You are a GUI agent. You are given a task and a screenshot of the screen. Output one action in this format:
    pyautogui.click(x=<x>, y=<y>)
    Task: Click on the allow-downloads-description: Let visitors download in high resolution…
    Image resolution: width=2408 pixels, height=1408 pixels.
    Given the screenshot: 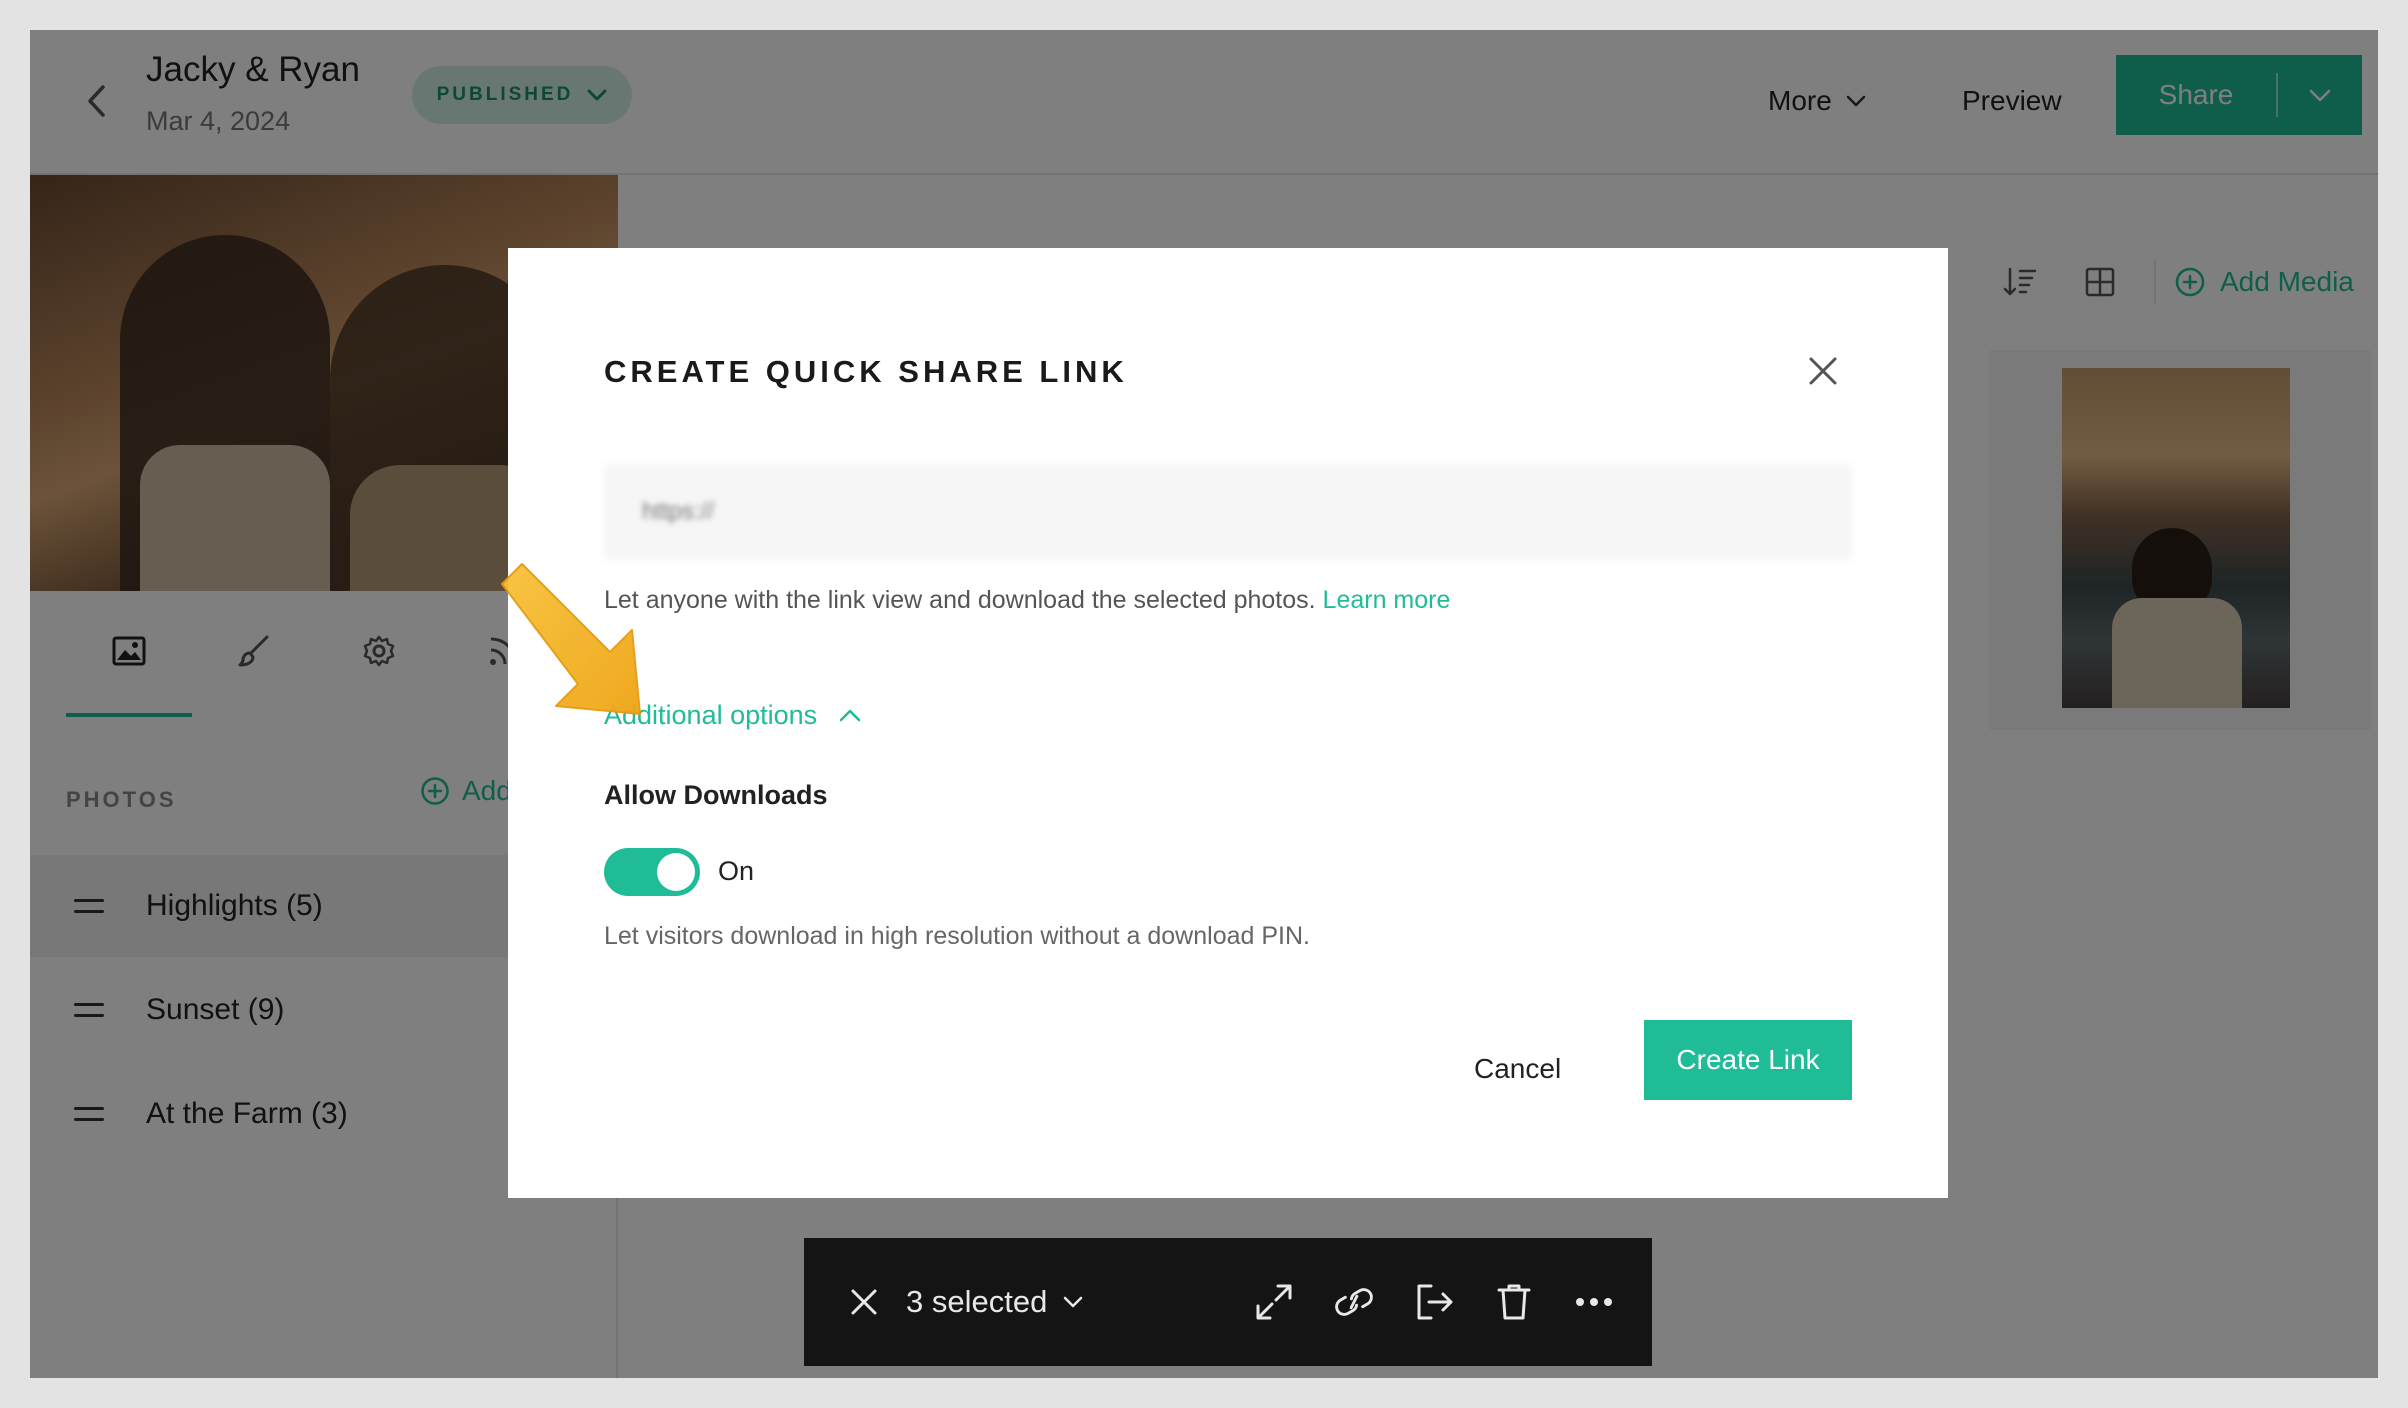 What is the action you would take?
    pyautogui.click(x=957, y=936)
    